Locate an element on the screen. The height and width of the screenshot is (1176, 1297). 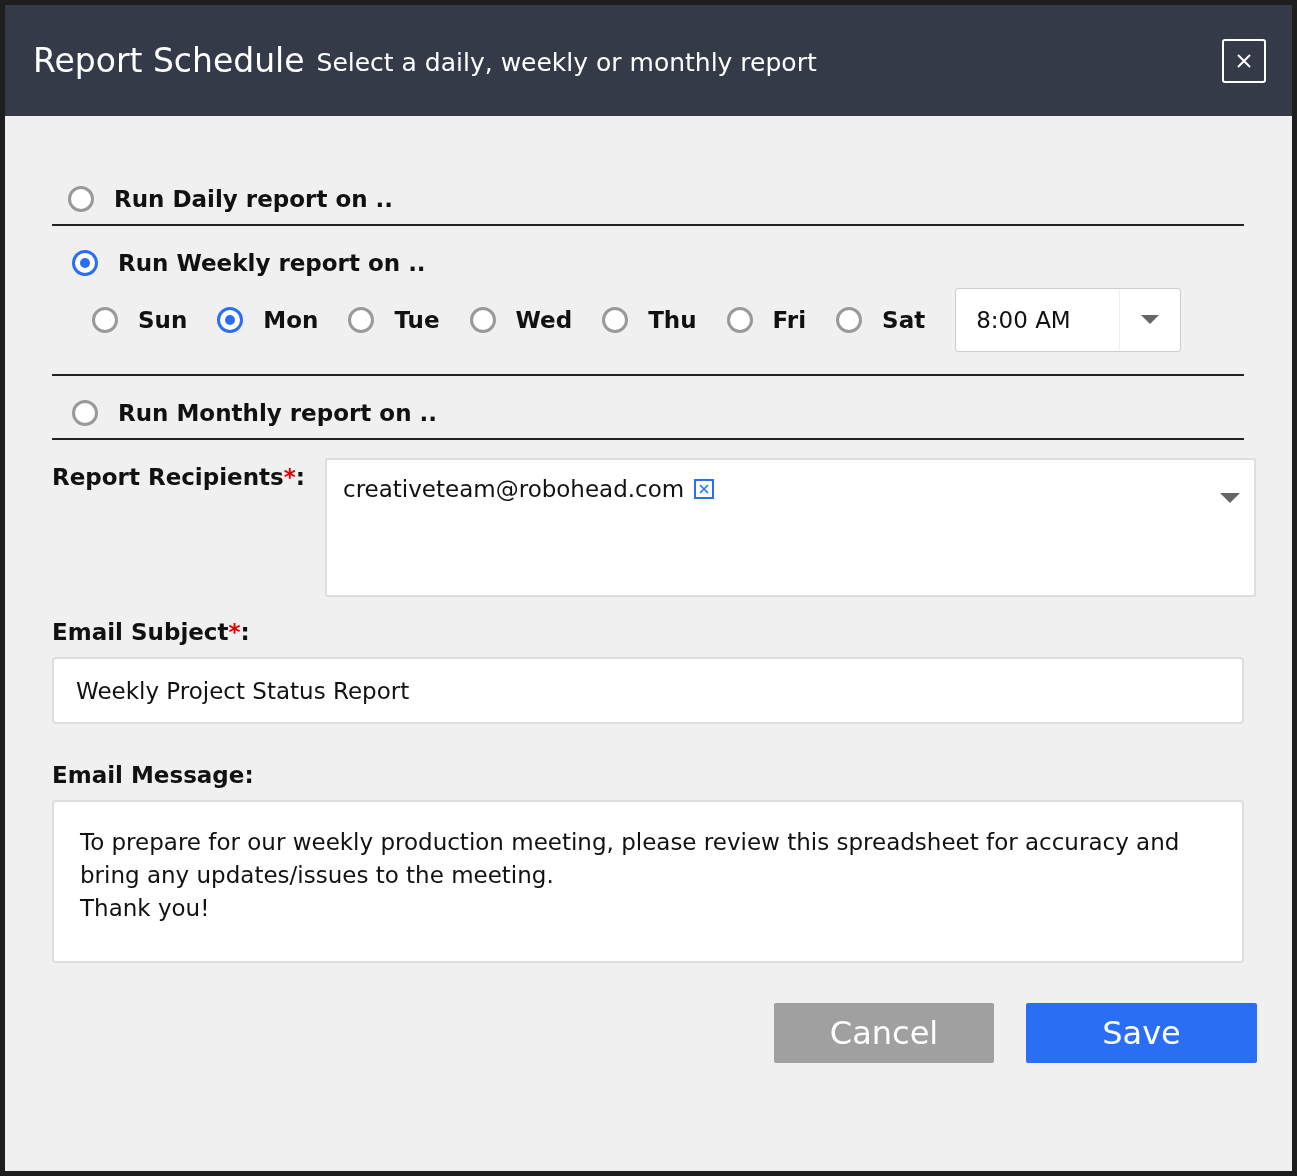
day-label: Fri is located at coordinates (789, 320).